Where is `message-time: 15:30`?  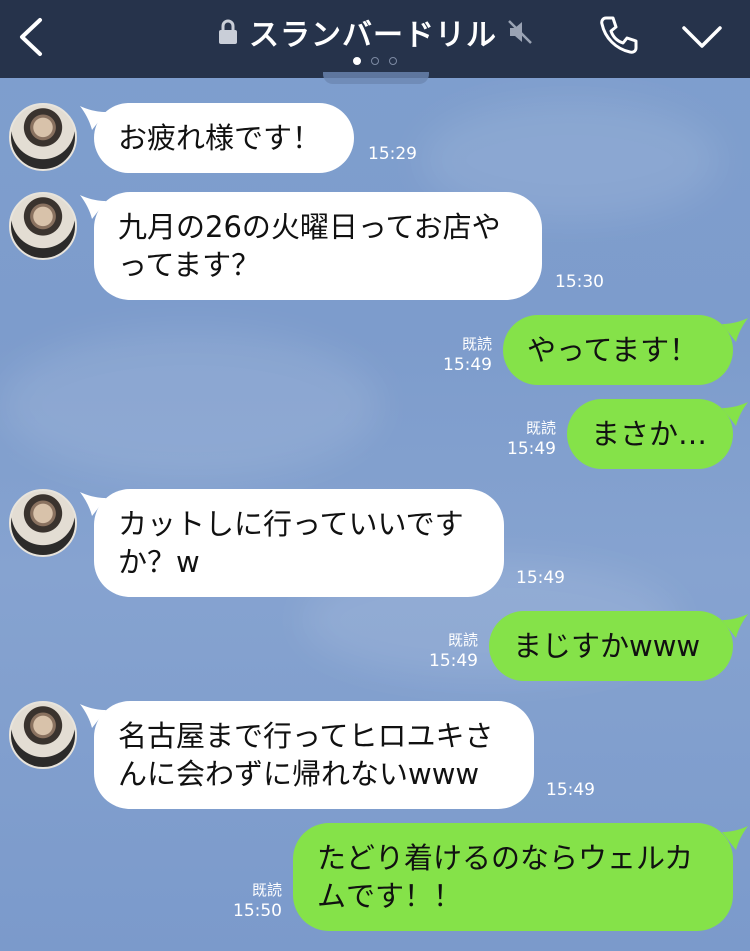
message-time: 15:30 is located at coordinates (579, 282).